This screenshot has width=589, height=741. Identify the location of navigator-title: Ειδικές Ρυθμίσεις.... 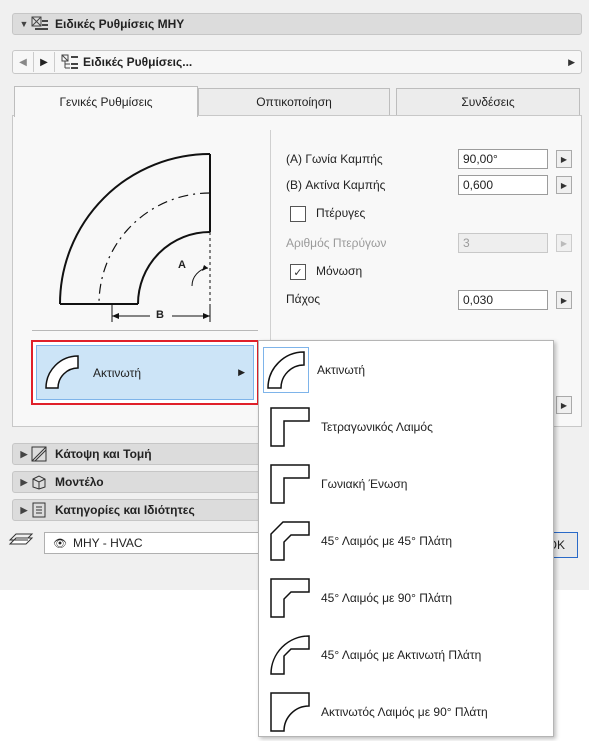
(138, 62).